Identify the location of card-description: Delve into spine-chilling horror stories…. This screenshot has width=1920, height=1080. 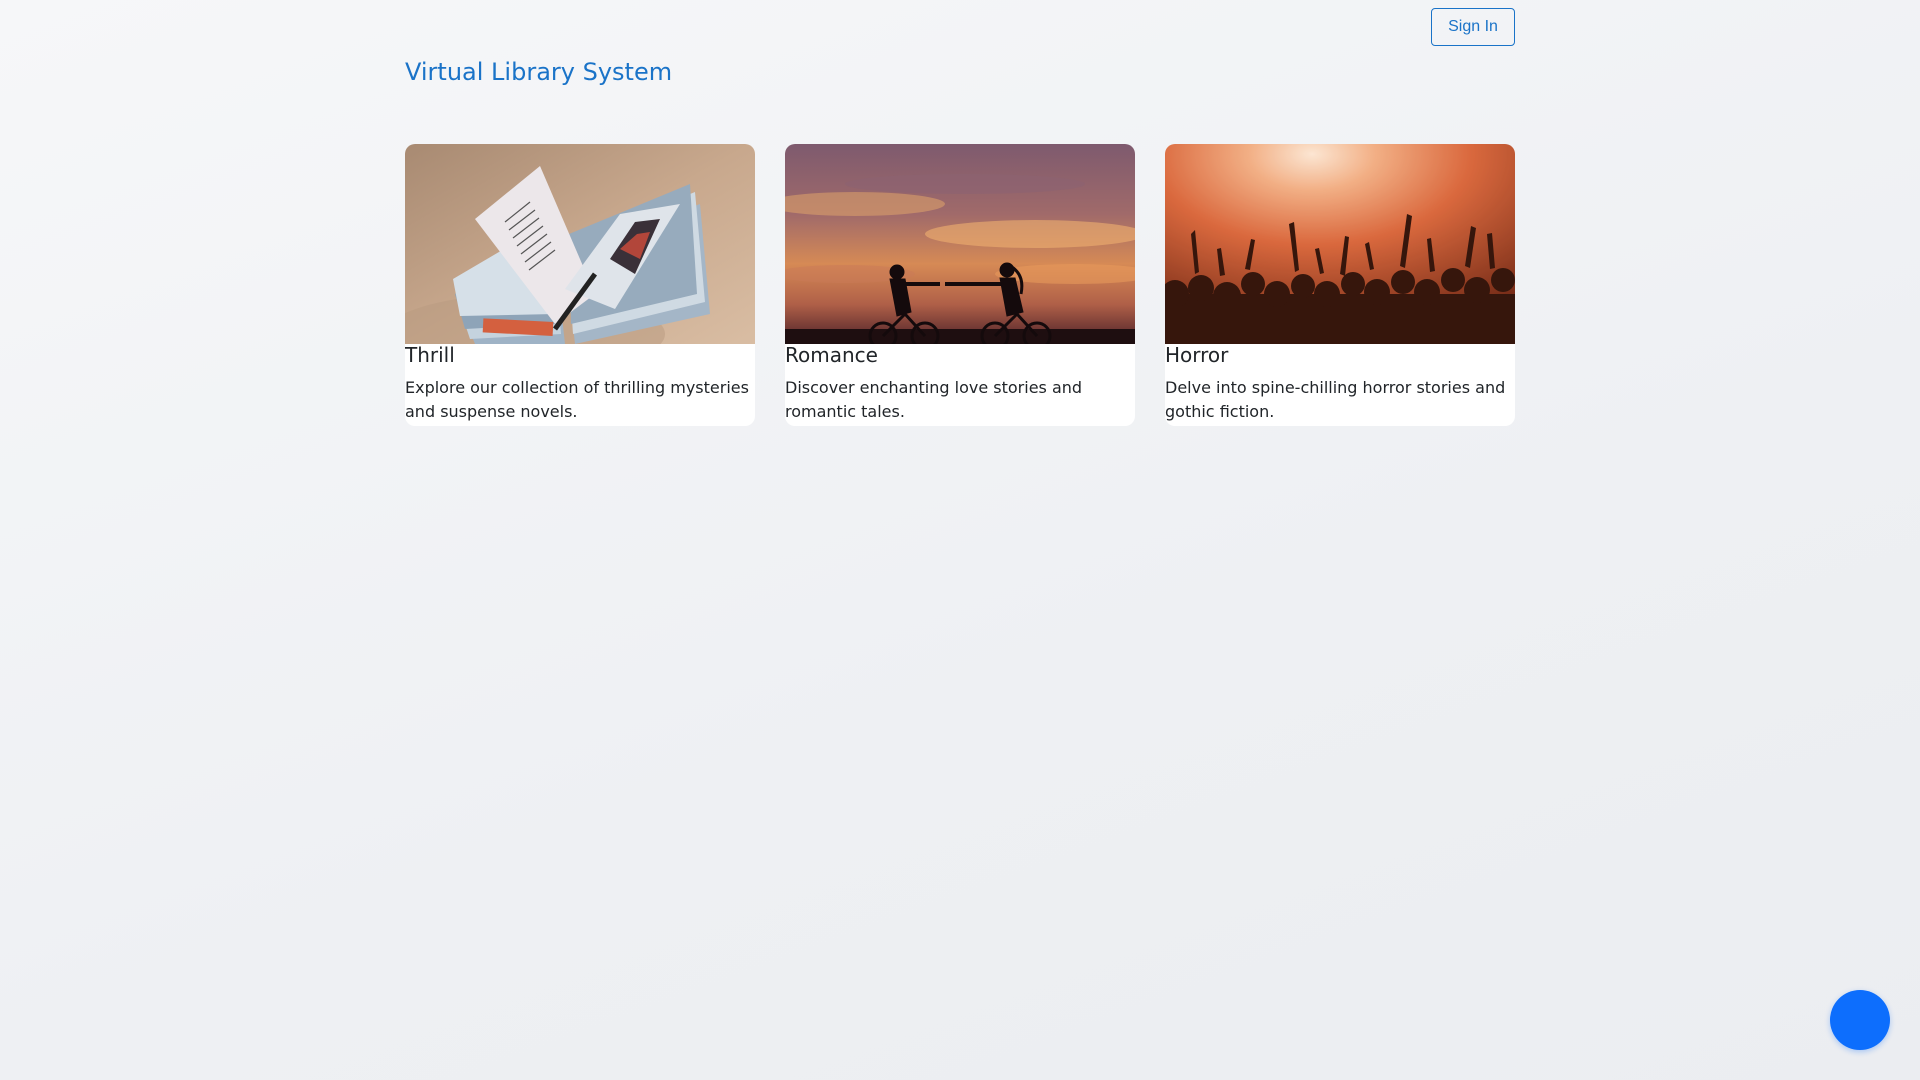
(1335, 399).